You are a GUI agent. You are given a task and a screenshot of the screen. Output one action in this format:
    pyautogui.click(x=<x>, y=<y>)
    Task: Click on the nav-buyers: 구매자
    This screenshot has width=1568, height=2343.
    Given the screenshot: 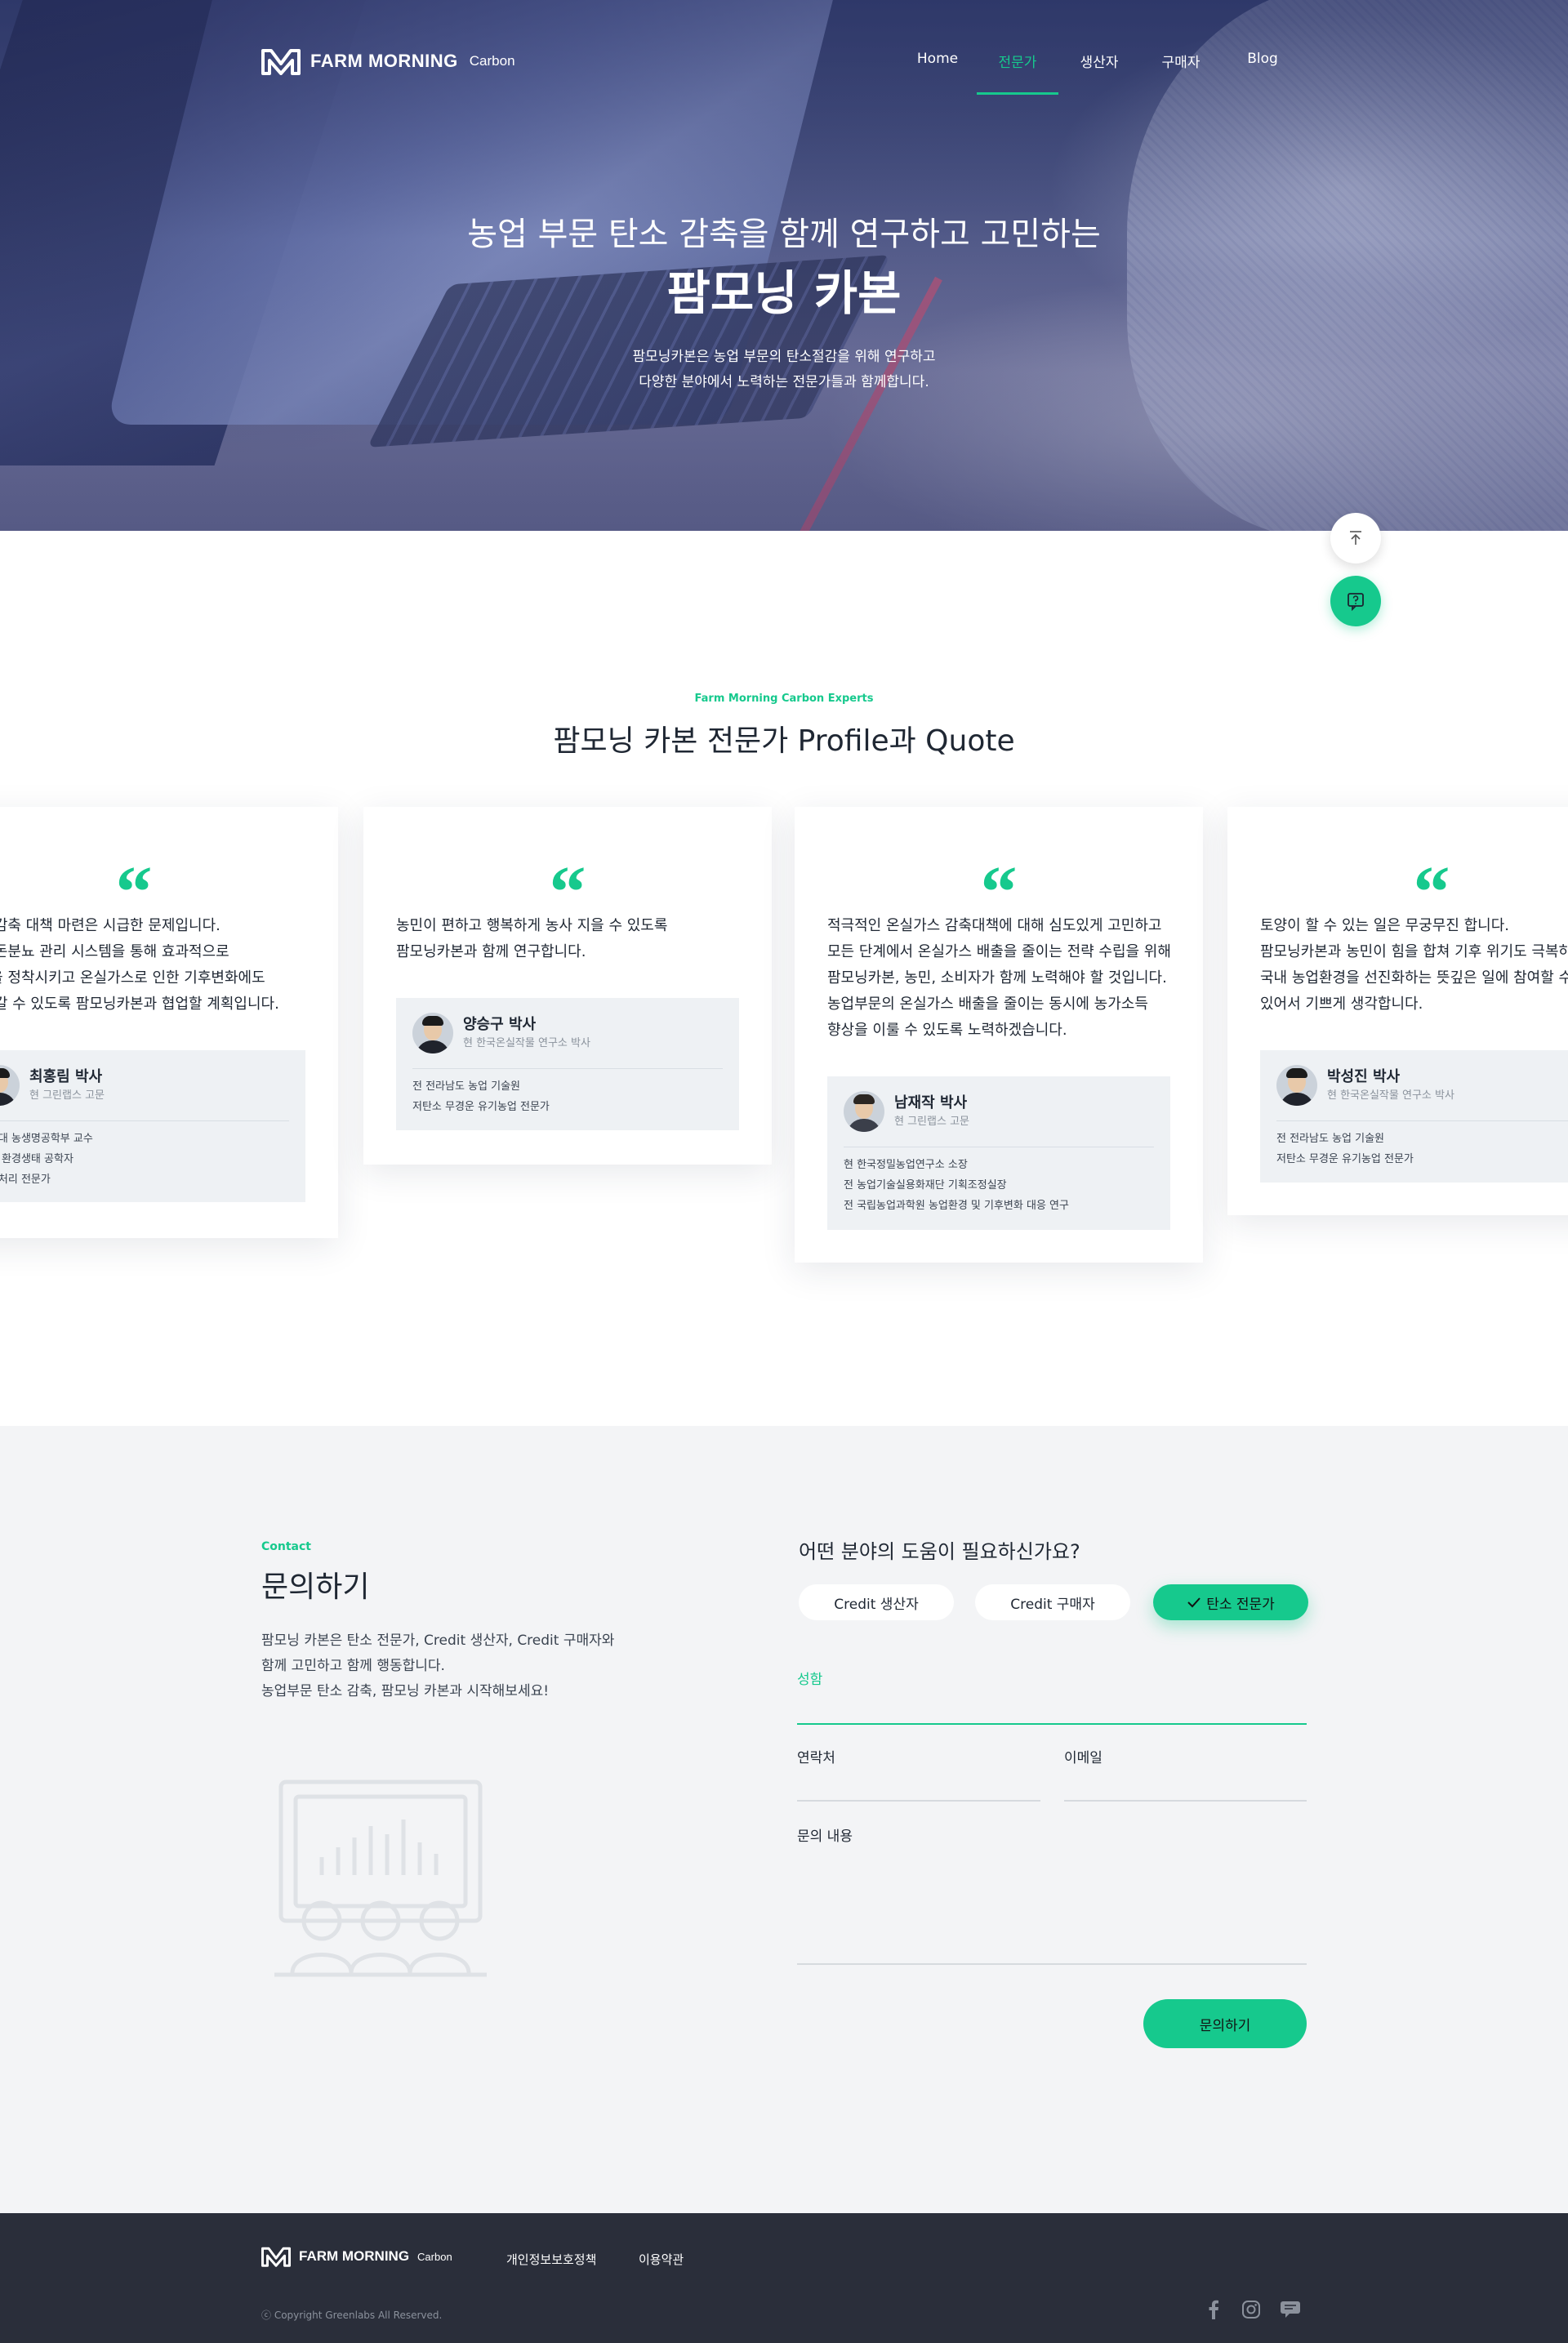 What is the action you would take?
    pyautogui.click(x=1181, y=73)
    